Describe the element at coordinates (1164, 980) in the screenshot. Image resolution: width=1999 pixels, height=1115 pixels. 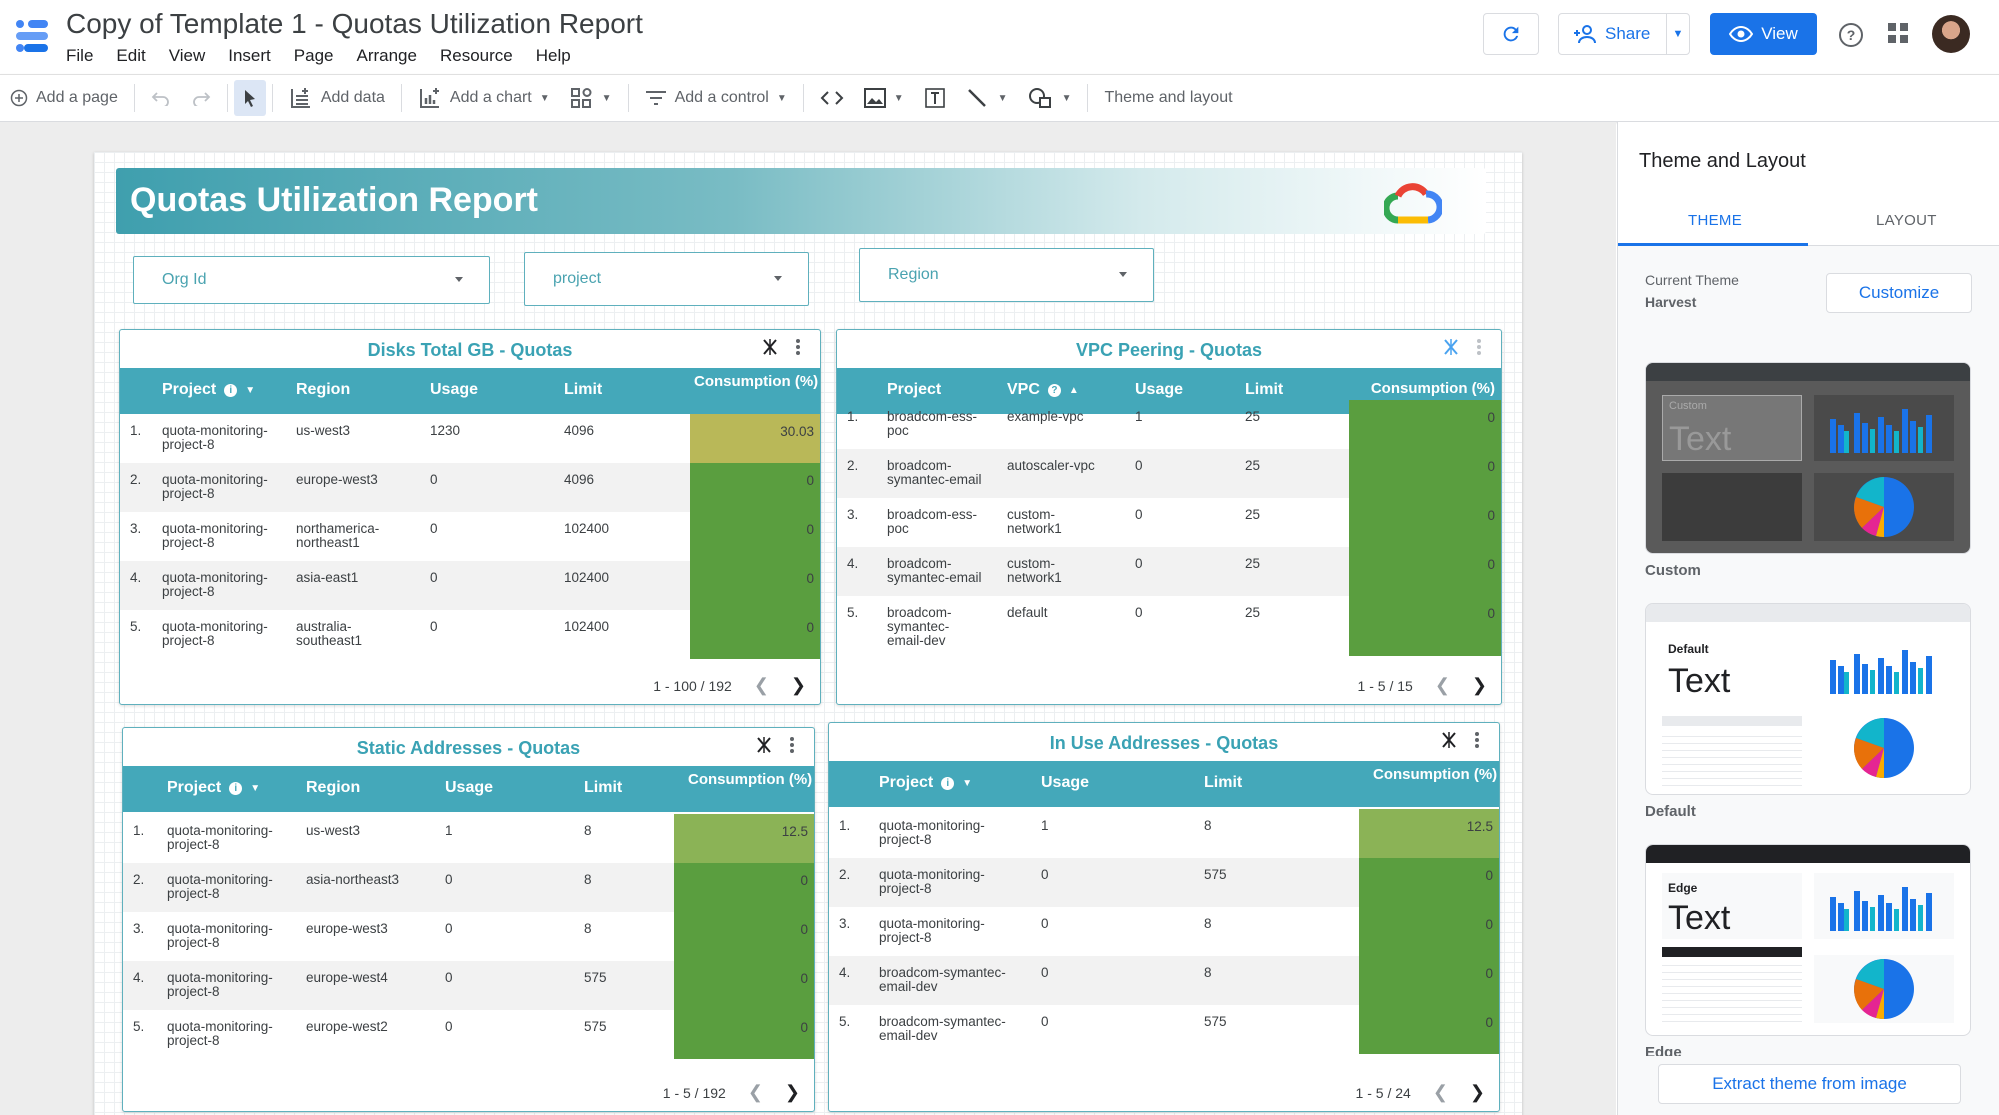
I see `table-row: 4. broadcom-symantec-email-dev 0 8 0` at that location.